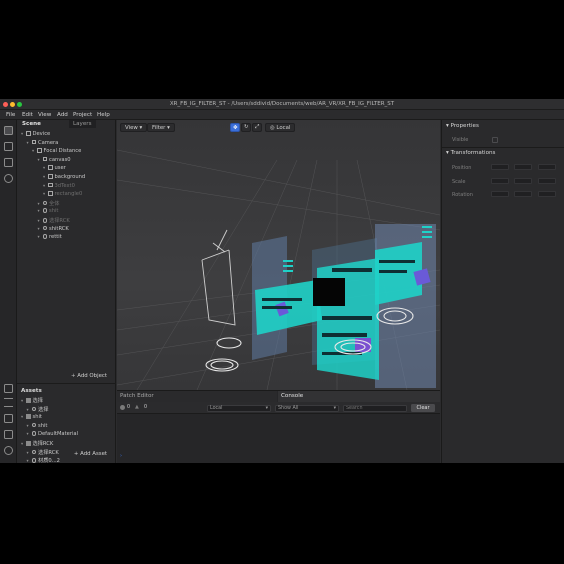 The image size is (564, 564). I want to click on rotate-tool-button: ↻, so click(246, 127).